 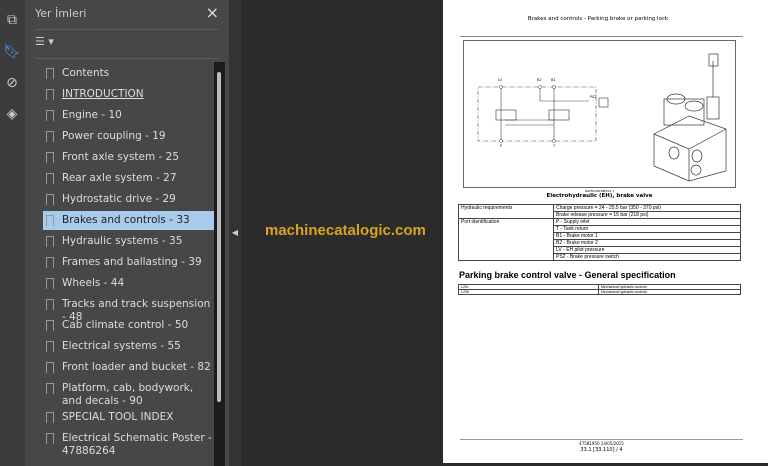 What do you see at coordinates (119, 199) in the screenshot?
I see `bookmark-label: Hydrostatic drive - 29` at bounding box center [119, 199].